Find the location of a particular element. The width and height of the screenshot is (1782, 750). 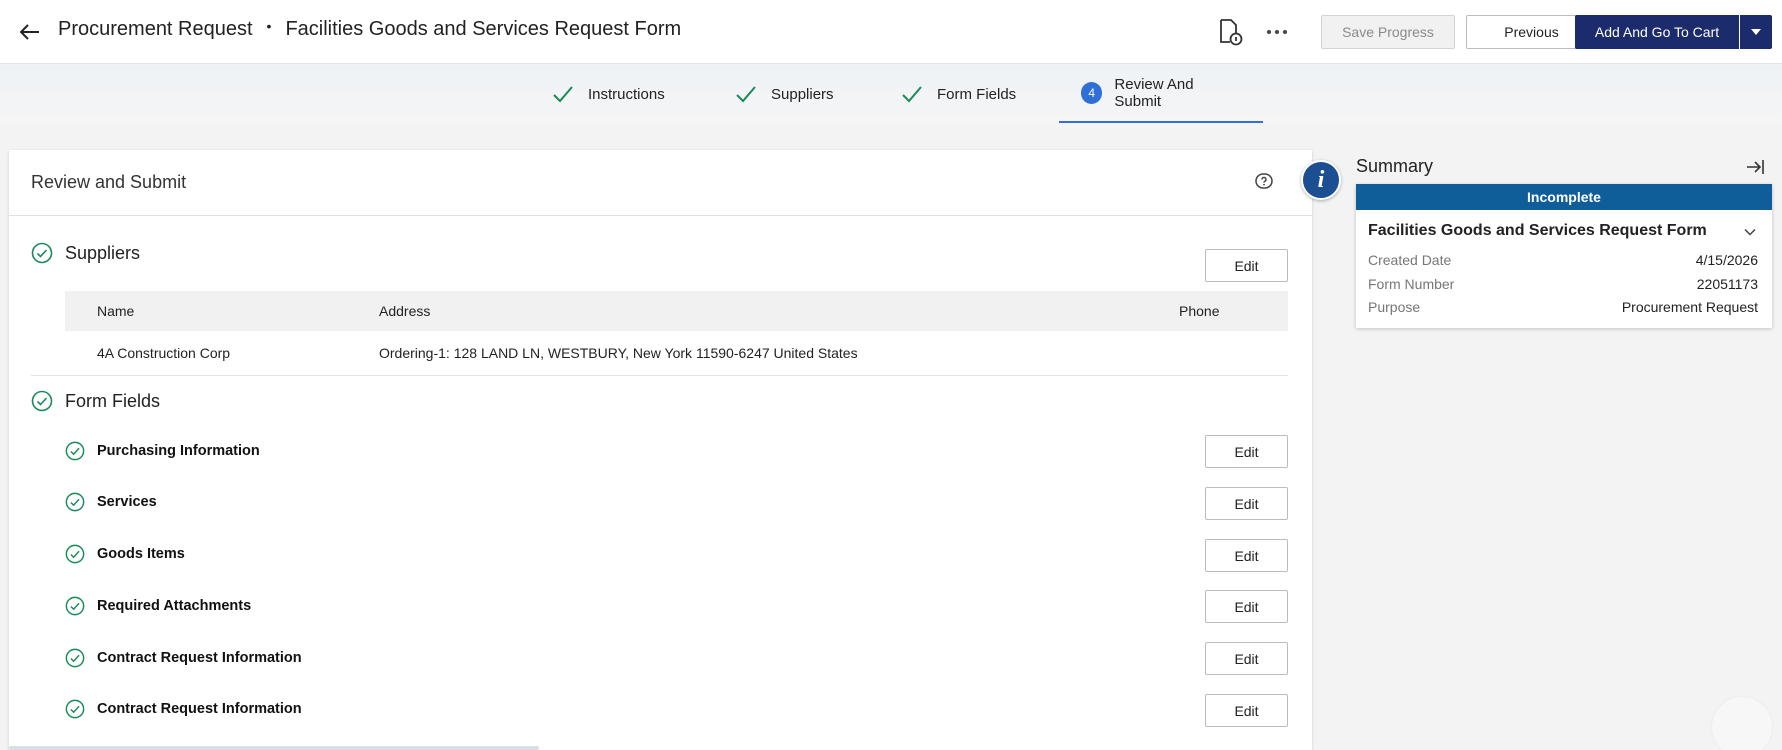

summary-row-form-number: Form Number 22051173 is located at coordinates (1563, 284).